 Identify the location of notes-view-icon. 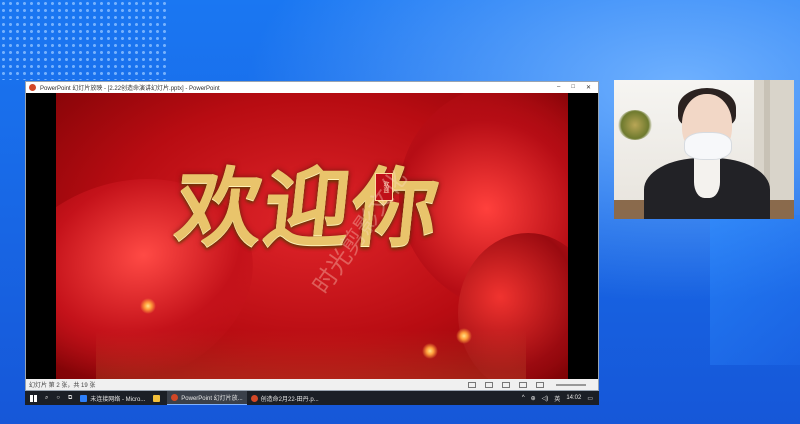
(472, 384).